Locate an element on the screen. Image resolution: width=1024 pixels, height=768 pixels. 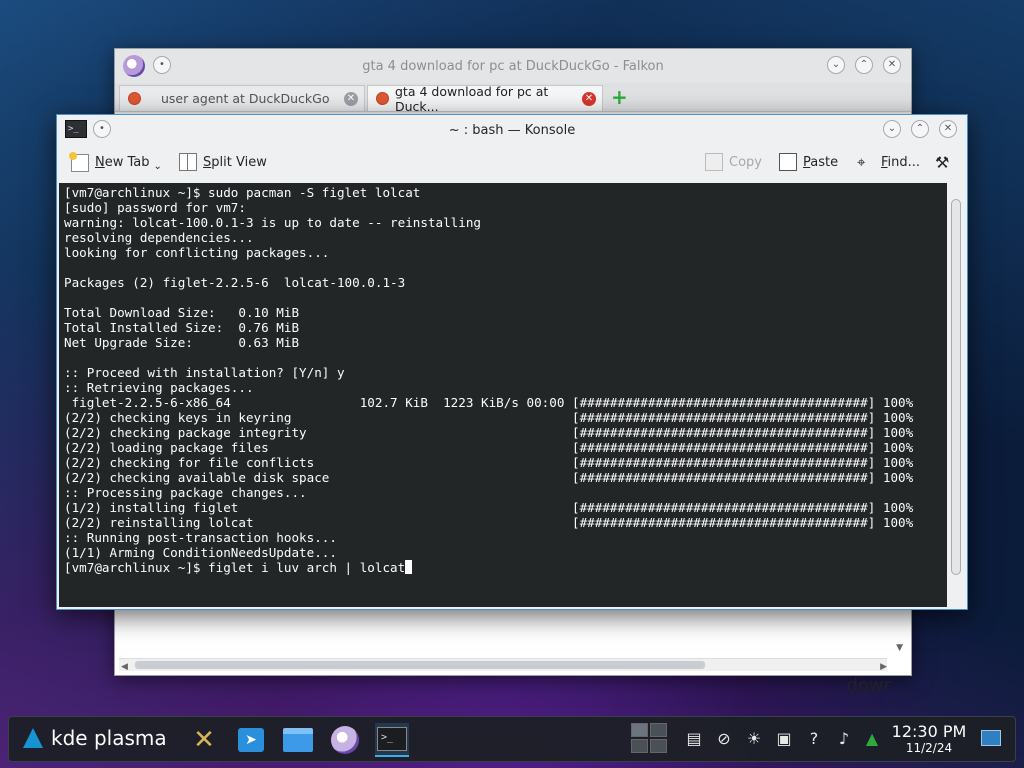
new-tab-icon is located at coordinates (79, 161).